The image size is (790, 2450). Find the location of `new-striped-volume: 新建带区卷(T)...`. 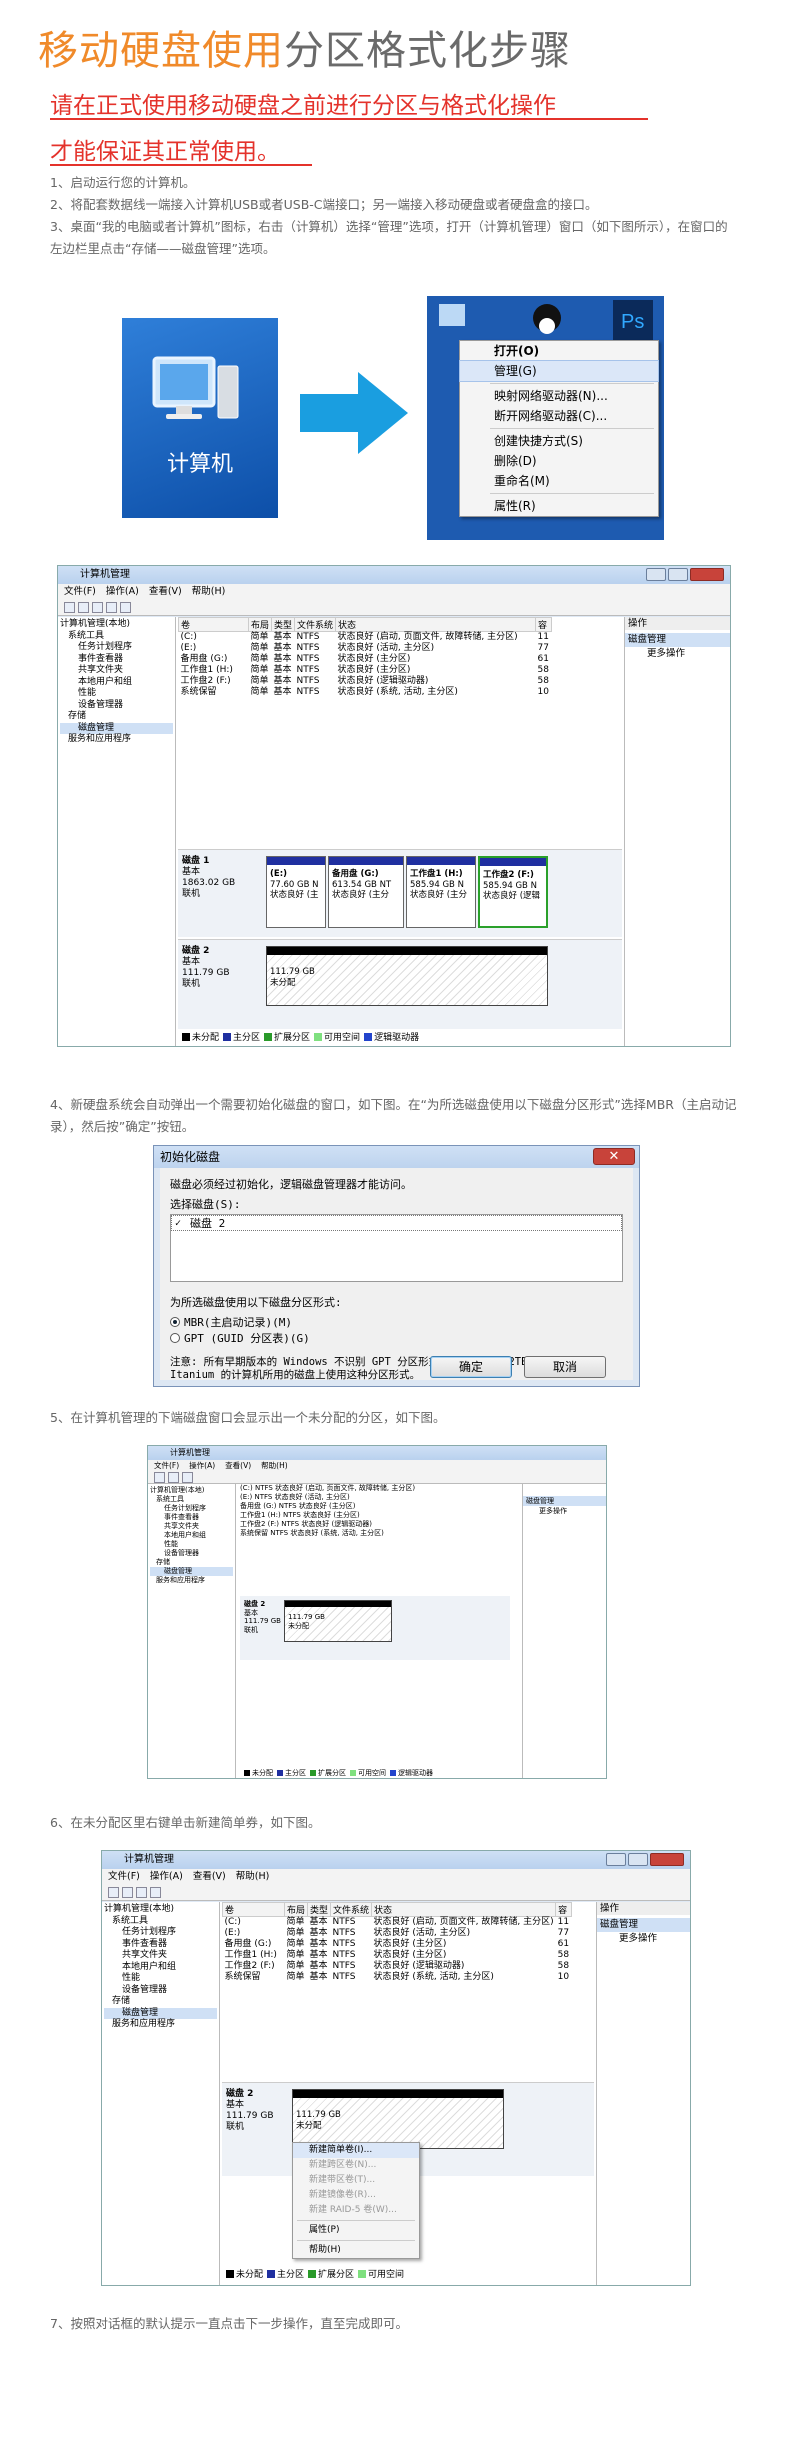

new-striped-volume: 新建带区卷(T)... is located at coordinates (356, 2180).